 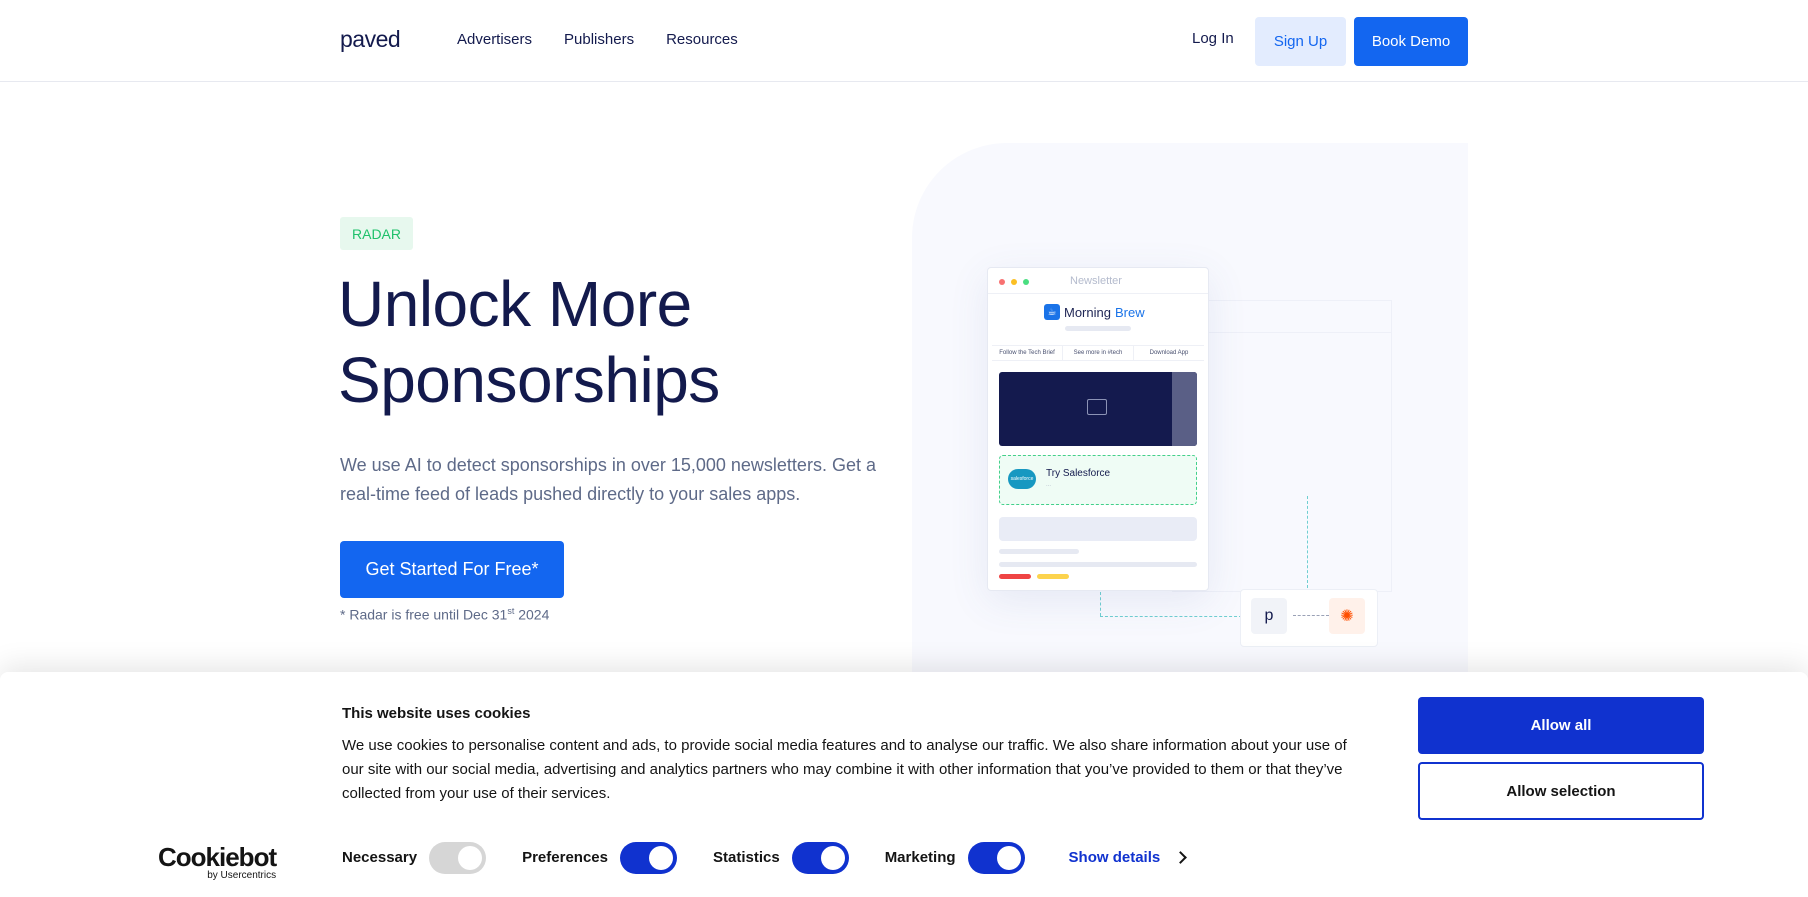 What do you see at coordinates (217, 857) in the screenshot?
I see `cookiebot-logo-text: Cookiebot` at bounding box center [217, 857].